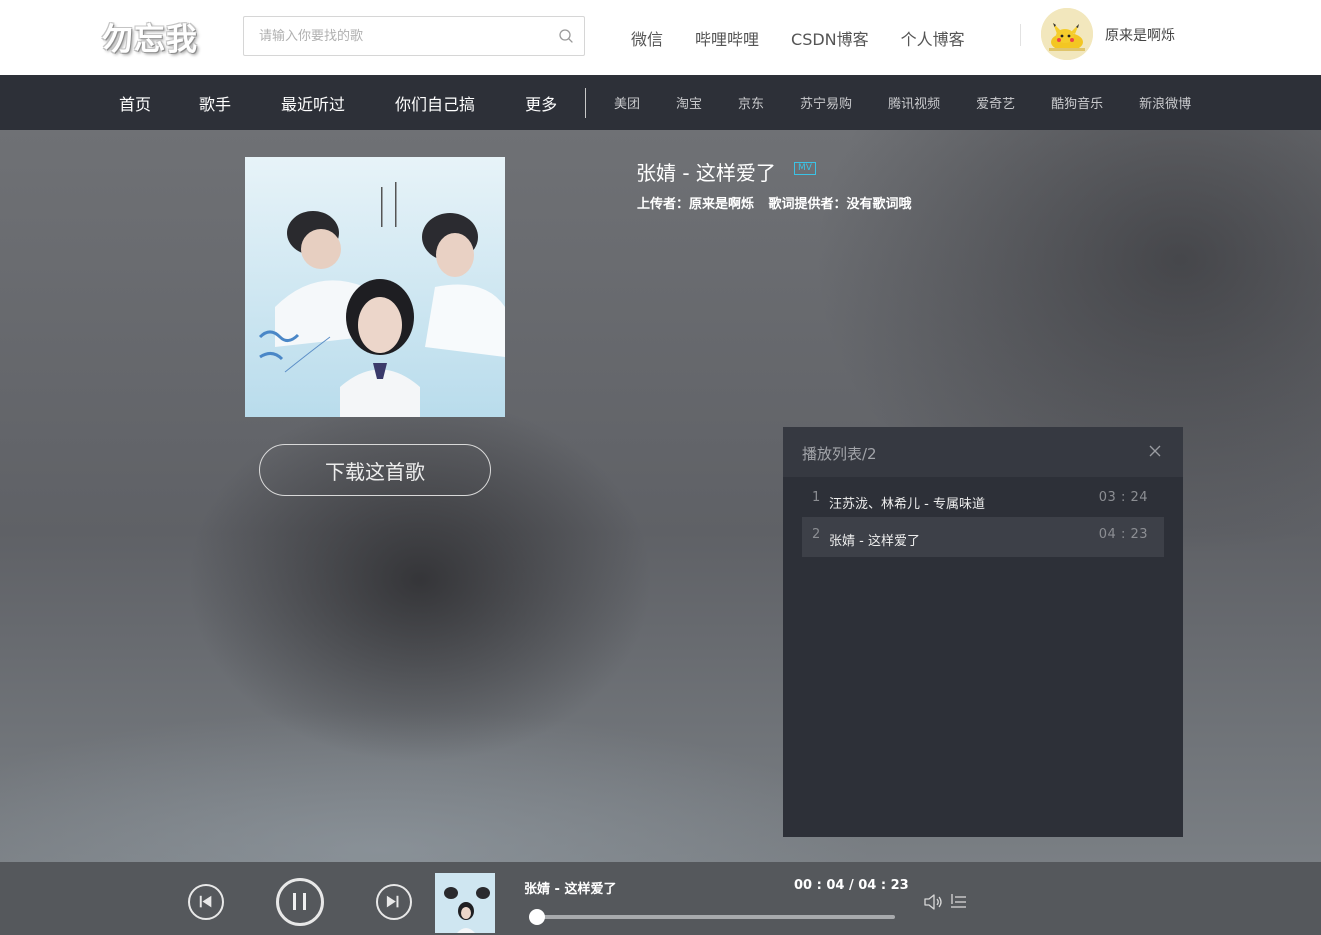 Image resolution: width=1321 pixels, height=935 pixels. Describe the element at coordinates (706, 173) in the screenshot. I see `song-title: 张婧 - 这样爱了` at that location.